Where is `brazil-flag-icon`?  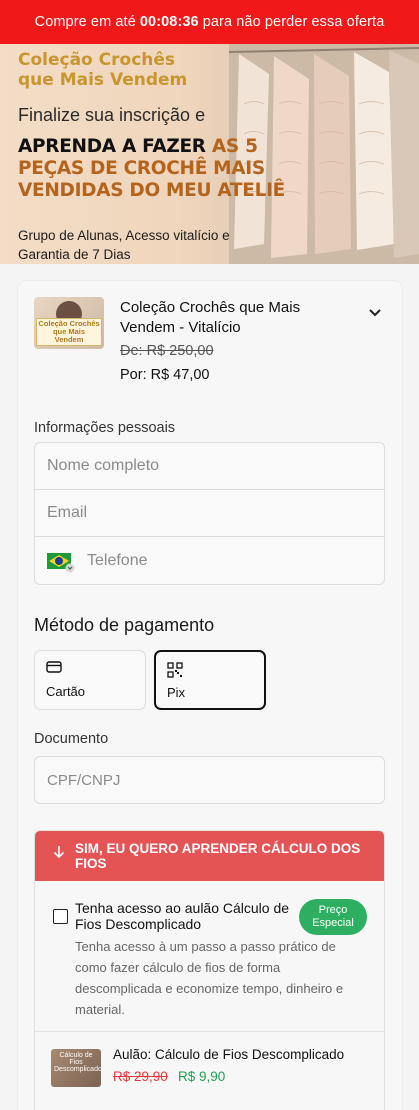 brazil-flag-icon is located at coordinates (61, 561).